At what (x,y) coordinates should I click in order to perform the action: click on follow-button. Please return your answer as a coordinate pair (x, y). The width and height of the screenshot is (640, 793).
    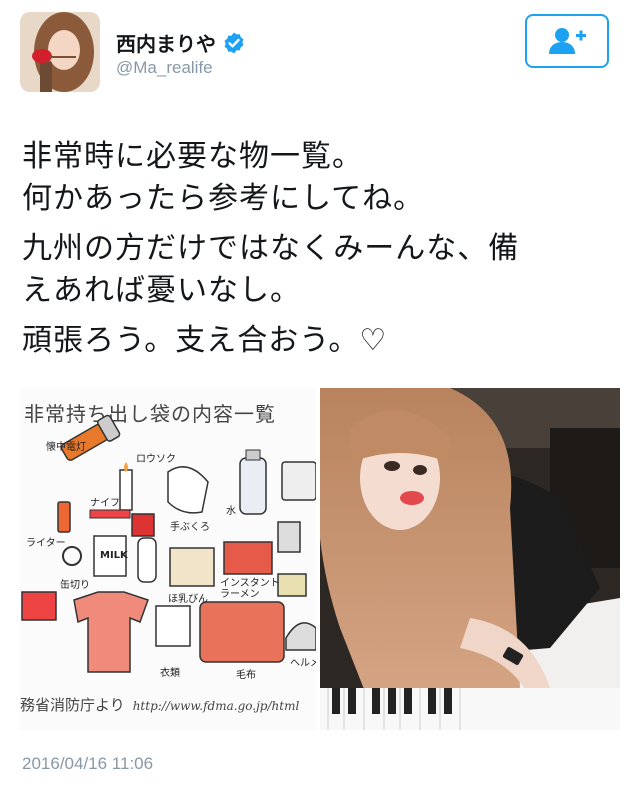
    Looking at the image, I should click on (567, 41).